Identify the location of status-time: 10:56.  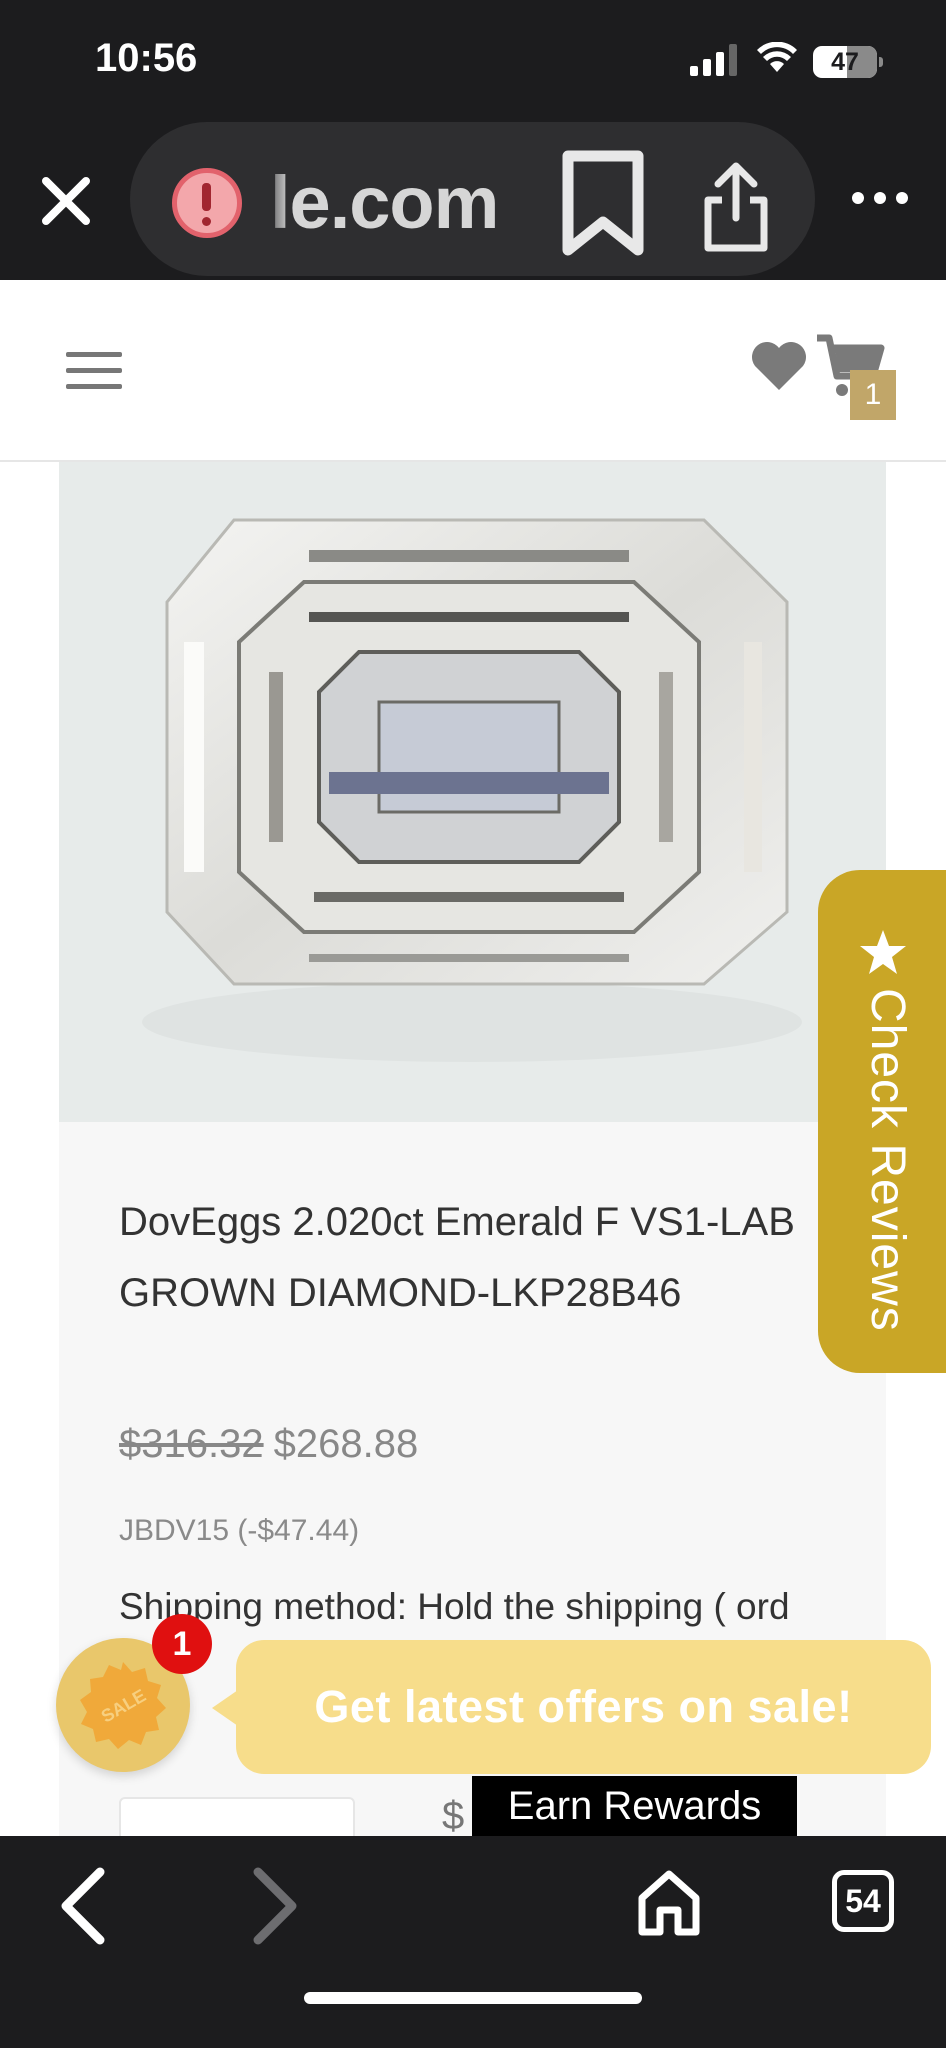
(146, 58).